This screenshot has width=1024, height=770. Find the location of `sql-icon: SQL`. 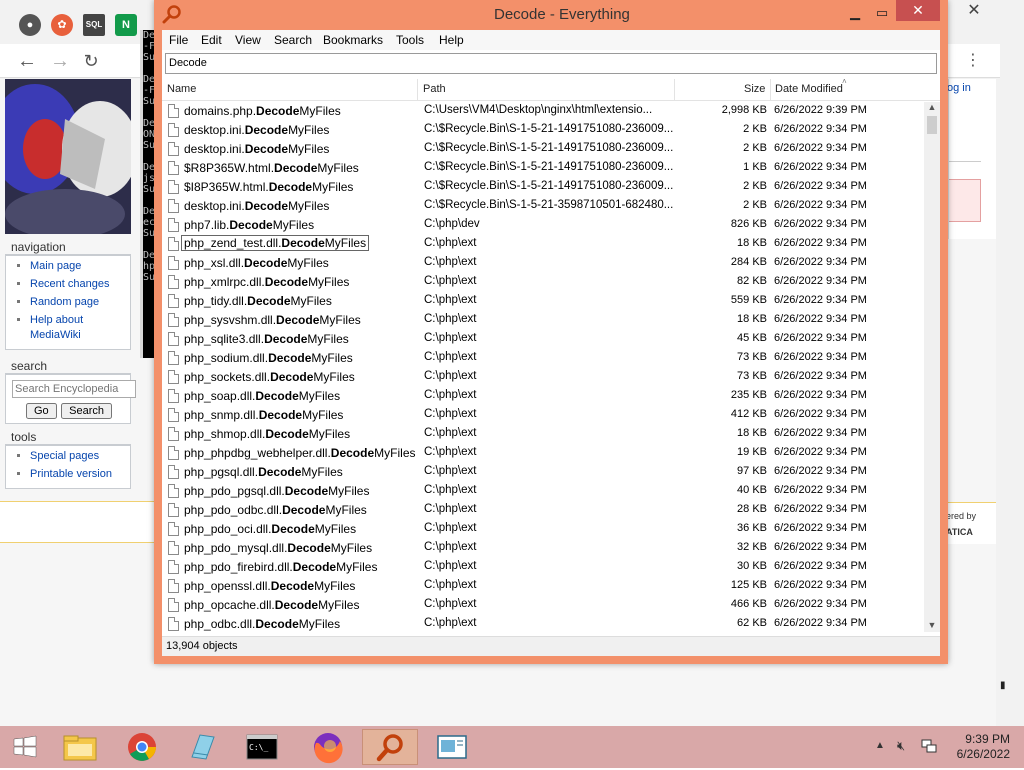

sql-icon: SQL is located at coordinates (94, 25).